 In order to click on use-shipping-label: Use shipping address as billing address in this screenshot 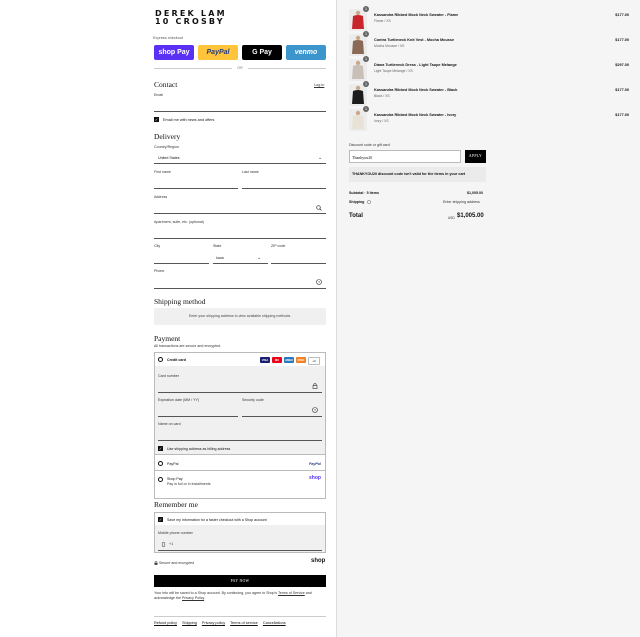, I will do `click(199, 448)`.